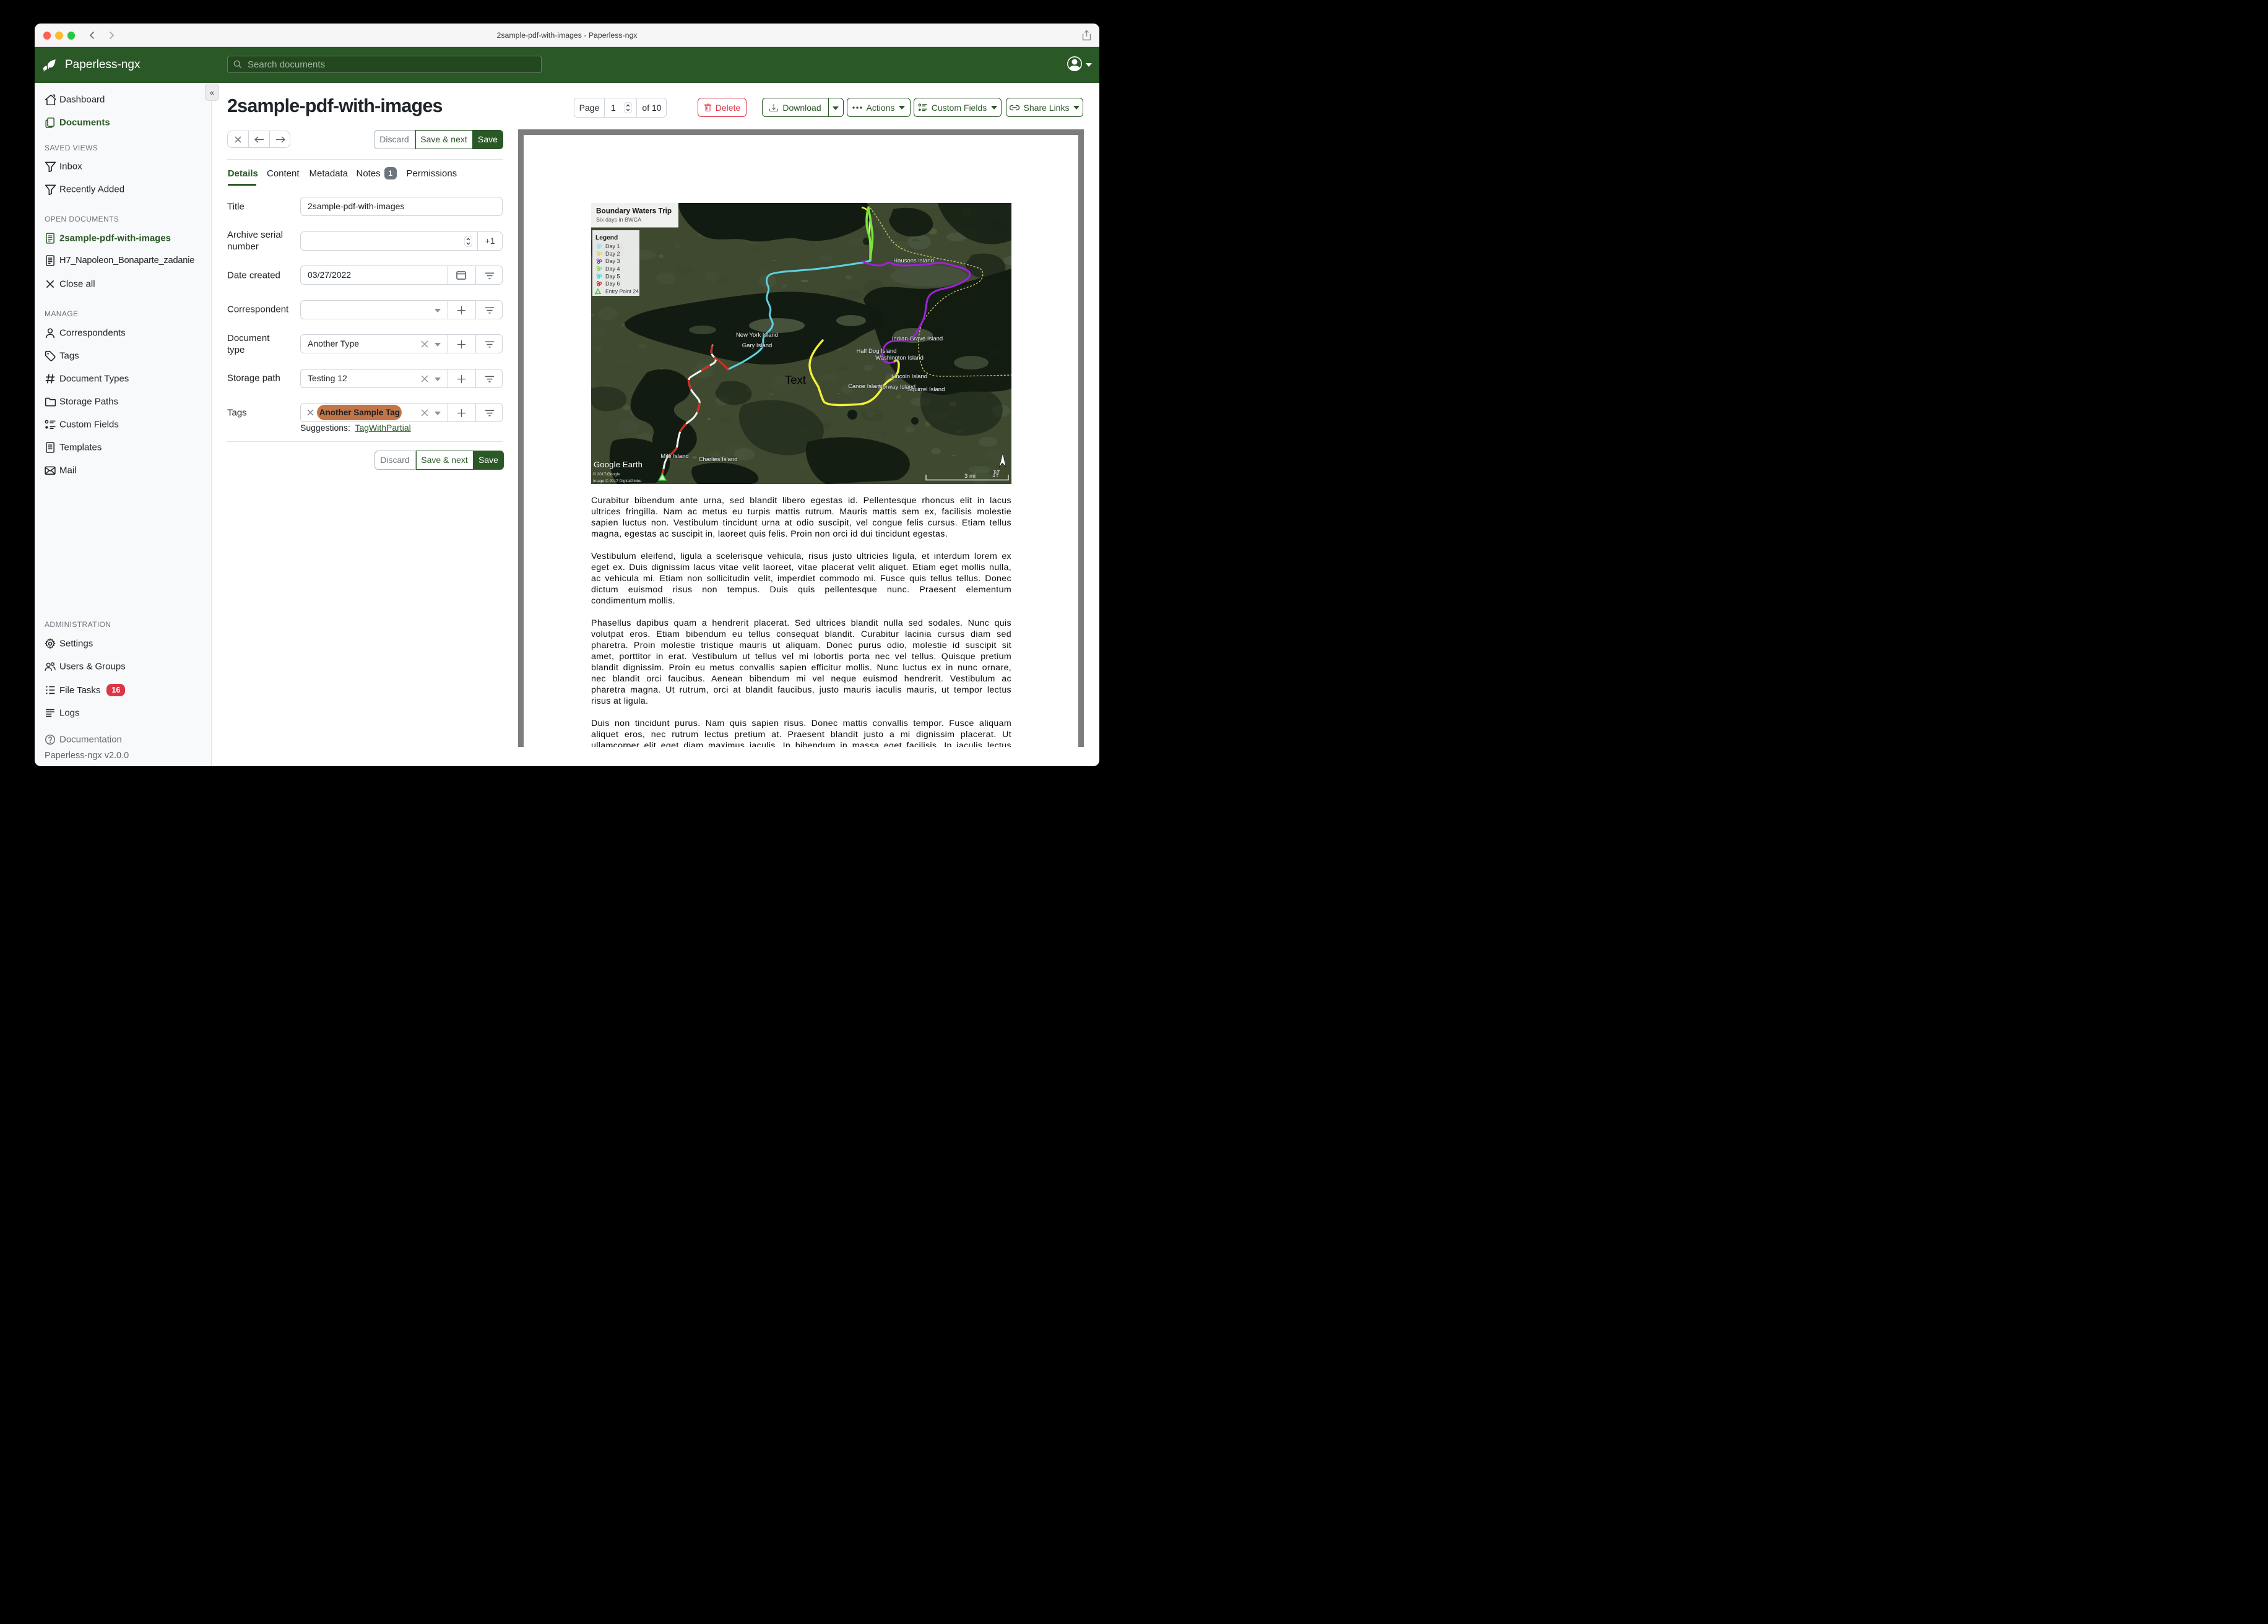 This screenshot has height=1624, width=2268. What do you see at coordinates (865, 386) in the screenshot?
I see `svg-text: Canoe Island` at bounding box center [865, 386].